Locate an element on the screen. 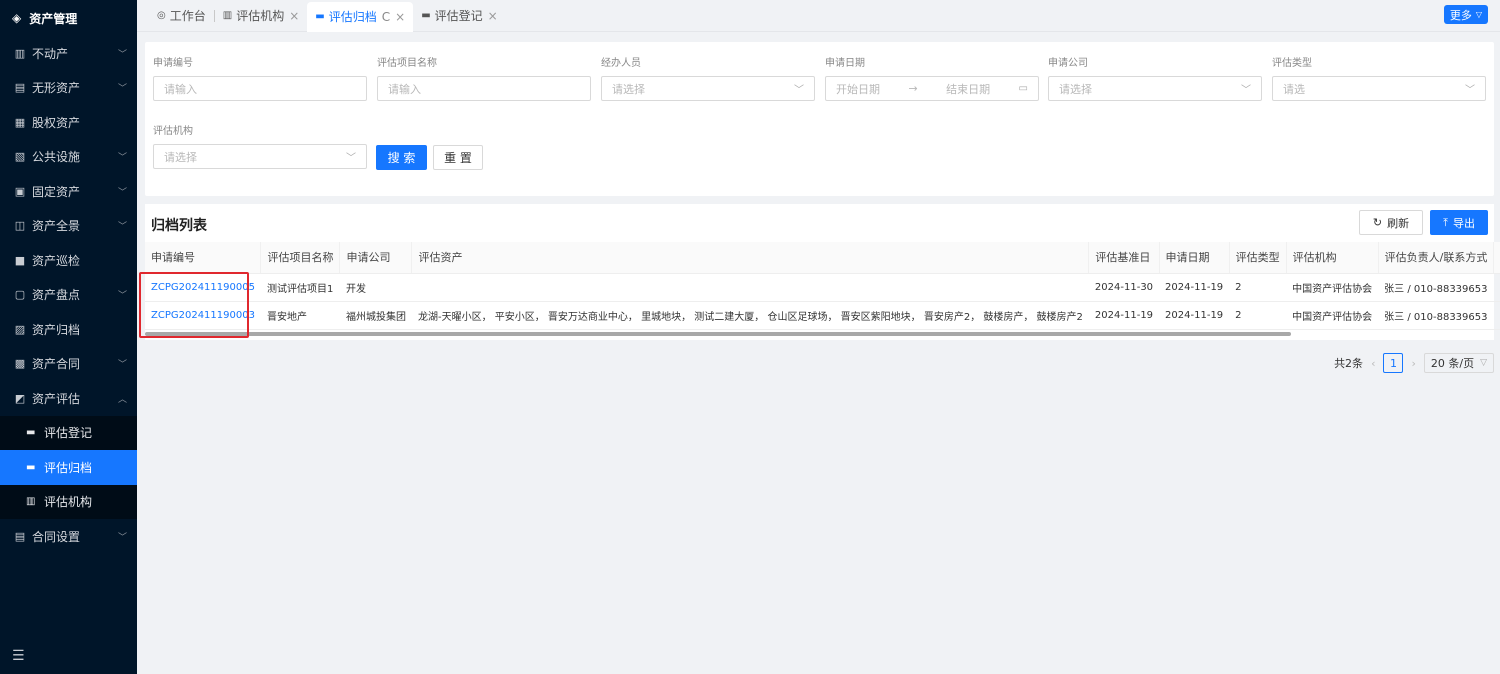 This screenshot has height=674, width=1500. more-button: 更多 ▽ is located at coordinates (1465, 14).